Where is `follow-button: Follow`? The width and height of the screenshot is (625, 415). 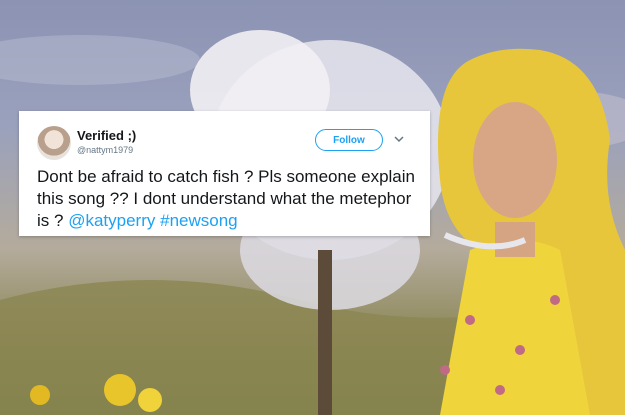
follow-button: Follow is located at coordinates (349, 140).